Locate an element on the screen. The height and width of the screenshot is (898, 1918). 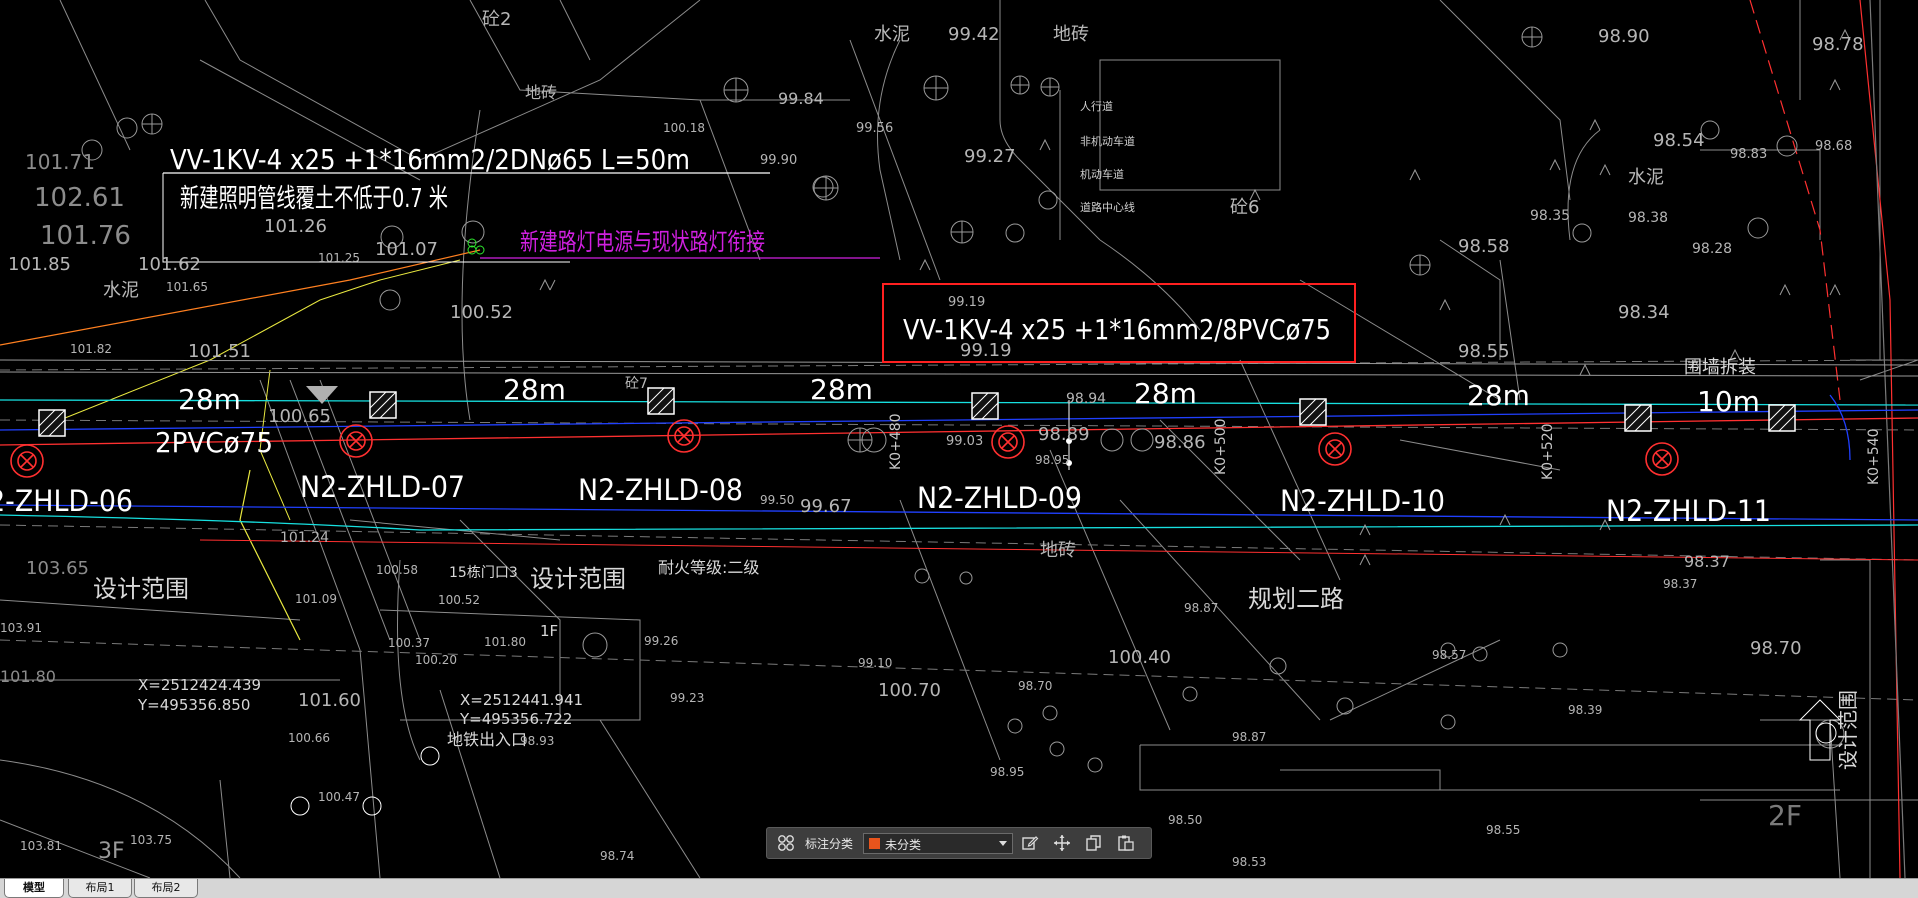
elevation-label: 98.39 is located at coordinates (1585, 710).